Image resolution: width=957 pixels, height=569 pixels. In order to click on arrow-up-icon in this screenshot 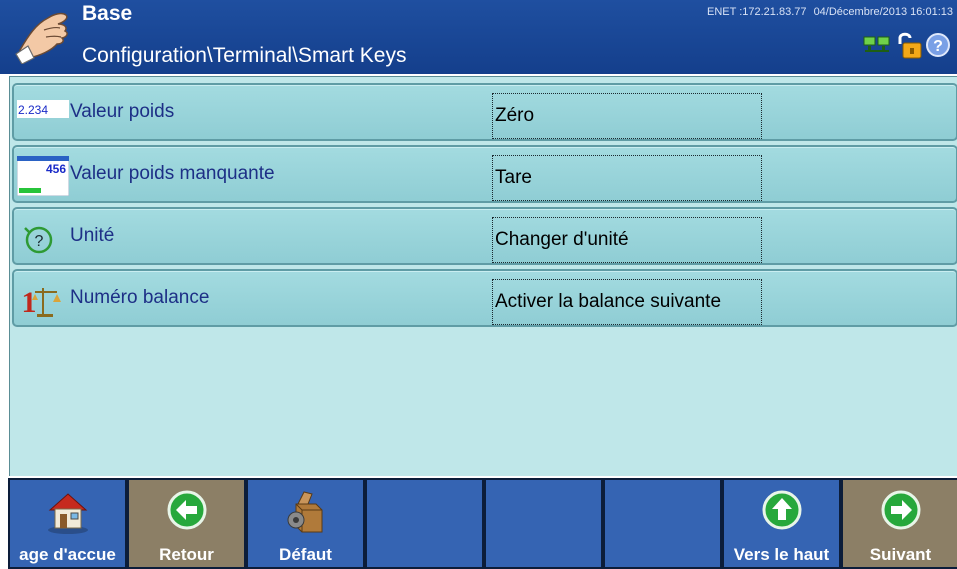, I will do `click(781, 512)`.